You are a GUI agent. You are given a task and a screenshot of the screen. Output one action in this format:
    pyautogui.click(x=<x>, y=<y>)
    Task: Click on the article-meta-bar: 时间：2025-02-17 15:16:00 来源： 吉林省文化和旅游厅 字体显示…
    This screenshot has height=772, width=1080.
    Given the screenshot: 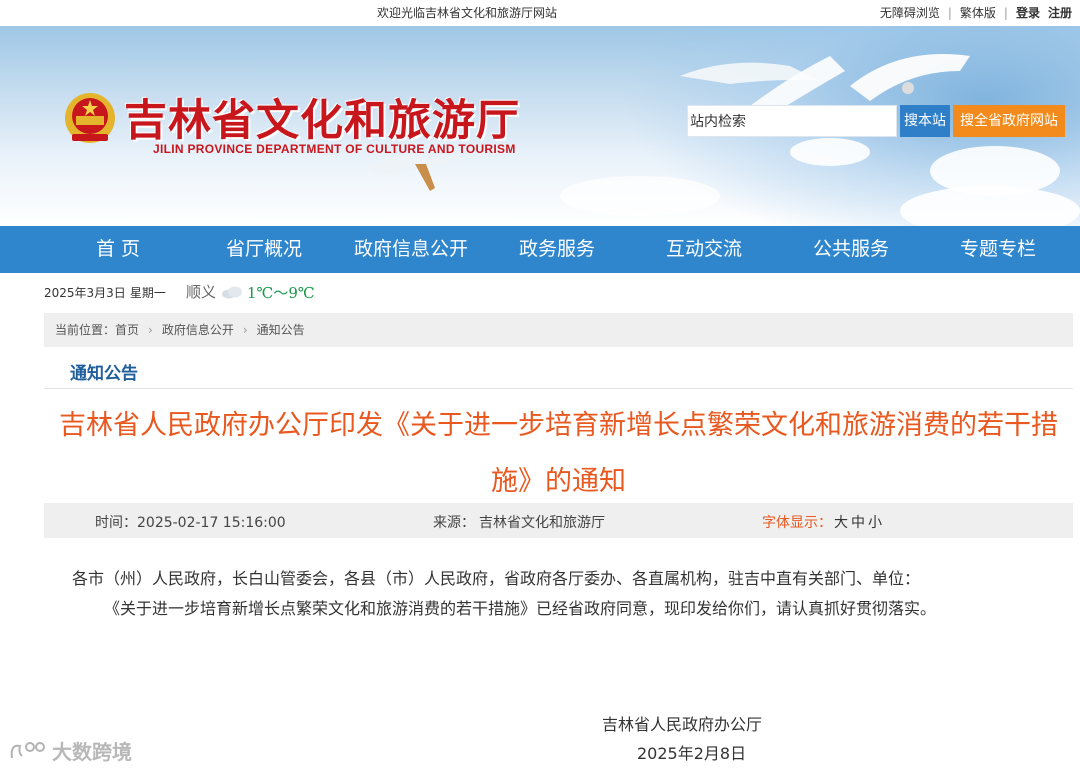 What is the action you would take?
    pyautogui.click(x=558, y=520)
    